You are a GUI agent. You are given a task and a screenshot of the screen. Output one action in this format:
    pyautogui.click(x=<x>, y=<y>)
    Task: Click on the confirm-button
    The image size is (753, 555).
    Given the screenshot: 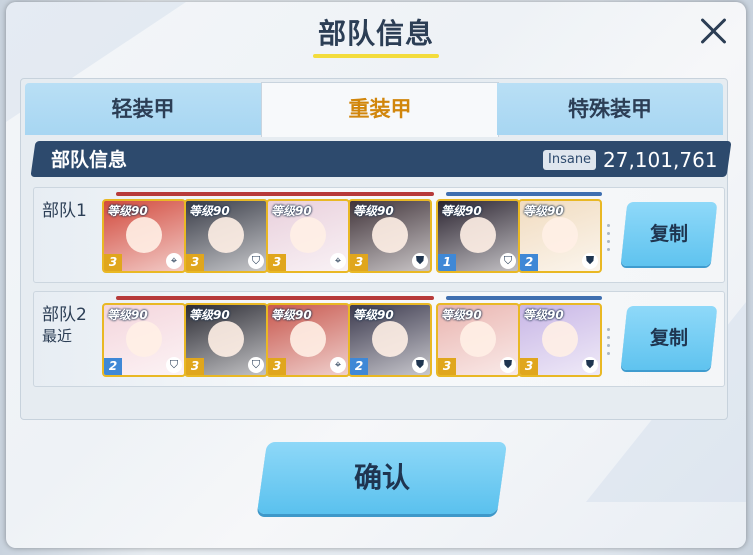 What is the action you would take?
    pyautogui.click(x=382, y=478)
    